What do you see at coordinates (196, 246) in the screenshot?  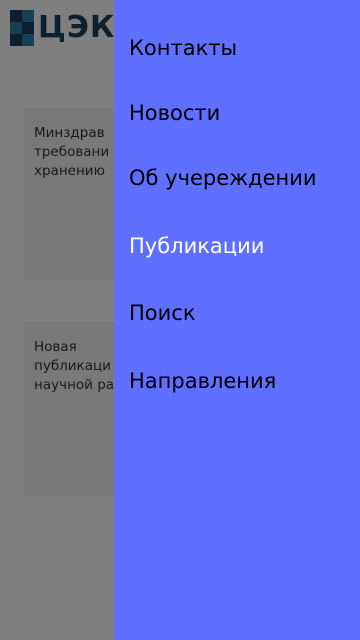 I see `menu-item-publications: Публикации` at bounding box center [196, 246].